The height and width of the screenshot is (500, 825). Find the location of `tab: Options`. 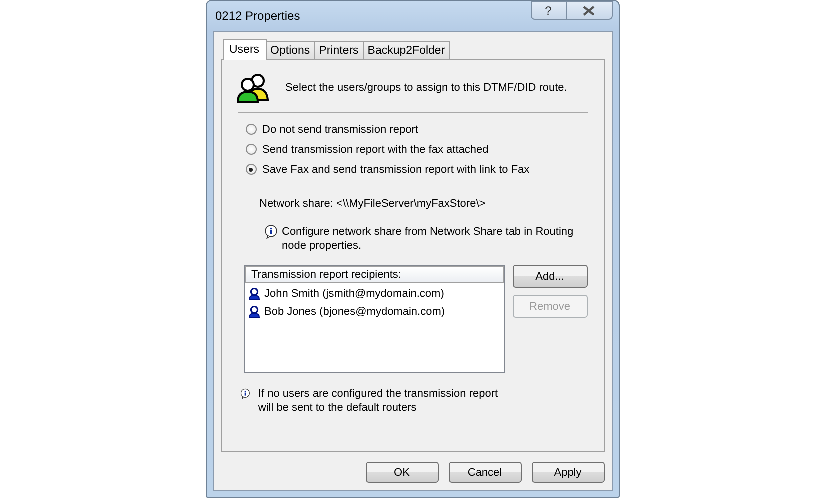

tab: Options is located at coordinates (291, 50).